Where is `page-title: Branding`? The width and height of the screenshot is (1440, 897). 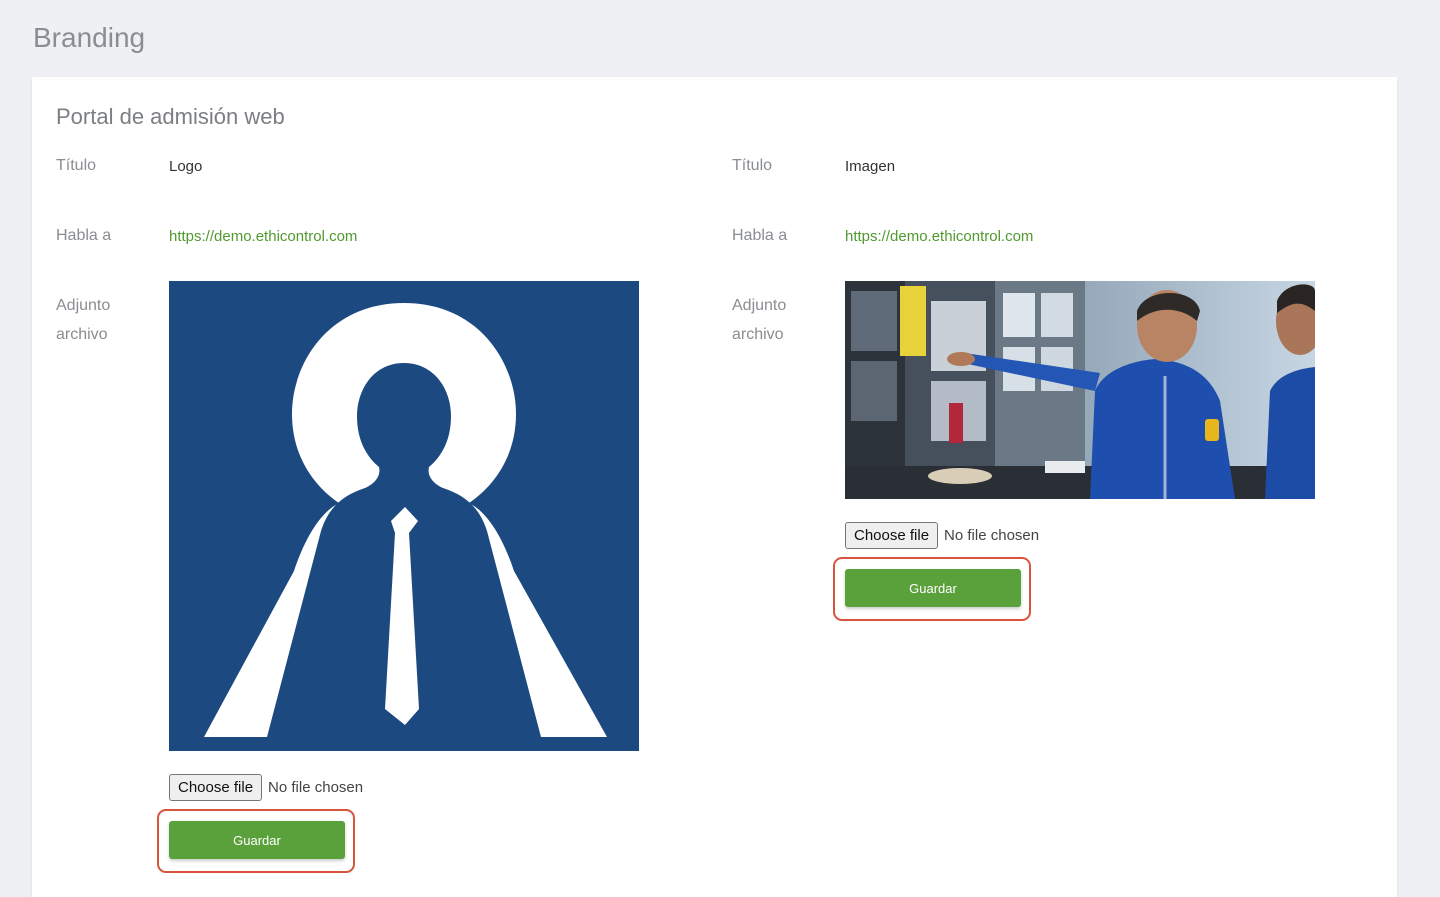 page-title: Branding is located at coordinates (89, 37).